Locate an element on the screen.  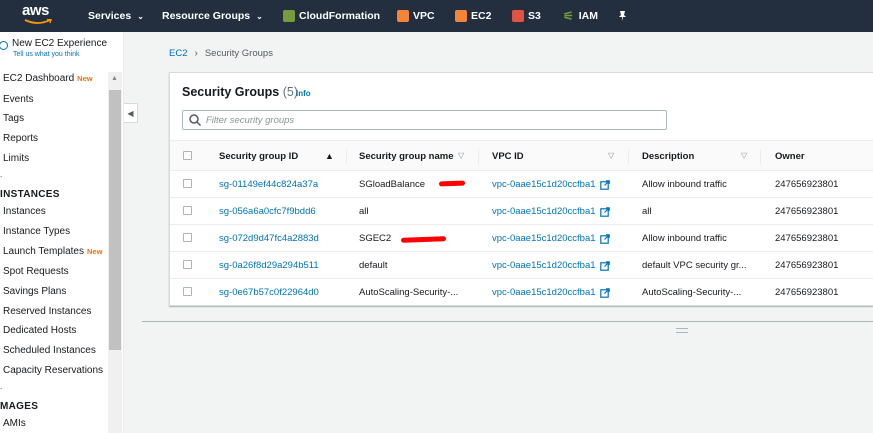
sidebar-item-spot-requests: Spot Requests is located at coordinates (36, 271).